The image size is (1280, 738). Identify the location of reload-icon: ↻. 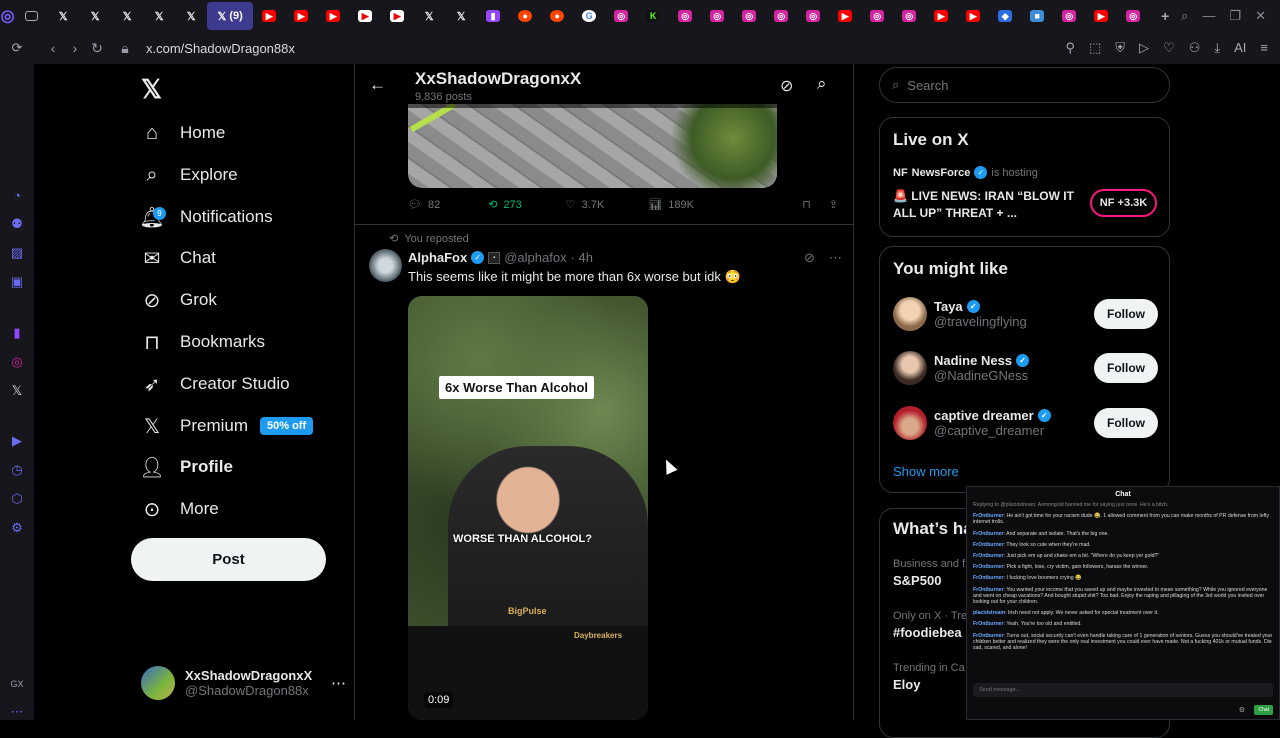
(97, 48).